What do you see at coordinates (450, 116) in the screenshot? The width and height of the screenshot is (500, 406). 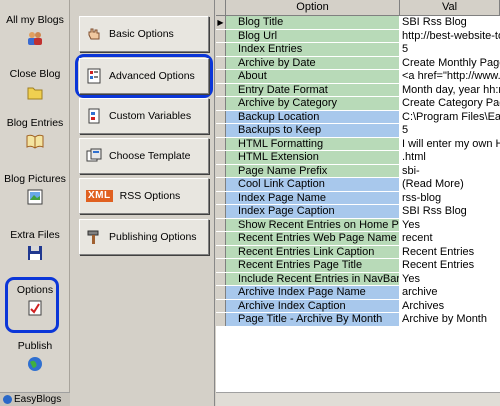 I see `option-value-cell: C:\Program Files\EasyBlo` at bounding box center [450, 116].